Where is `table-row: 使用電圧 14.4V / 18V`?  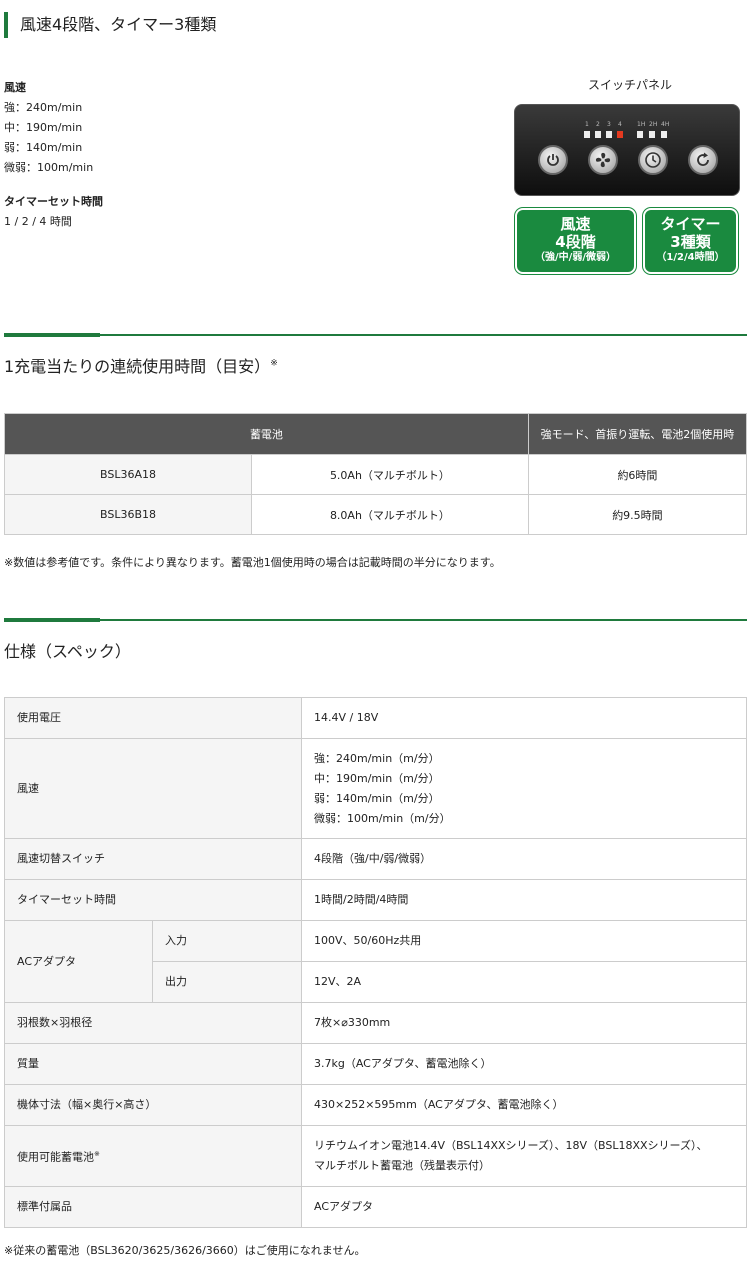
table-row: 使用電圧 14.4V / 18V is located at coordinates (375, 718).